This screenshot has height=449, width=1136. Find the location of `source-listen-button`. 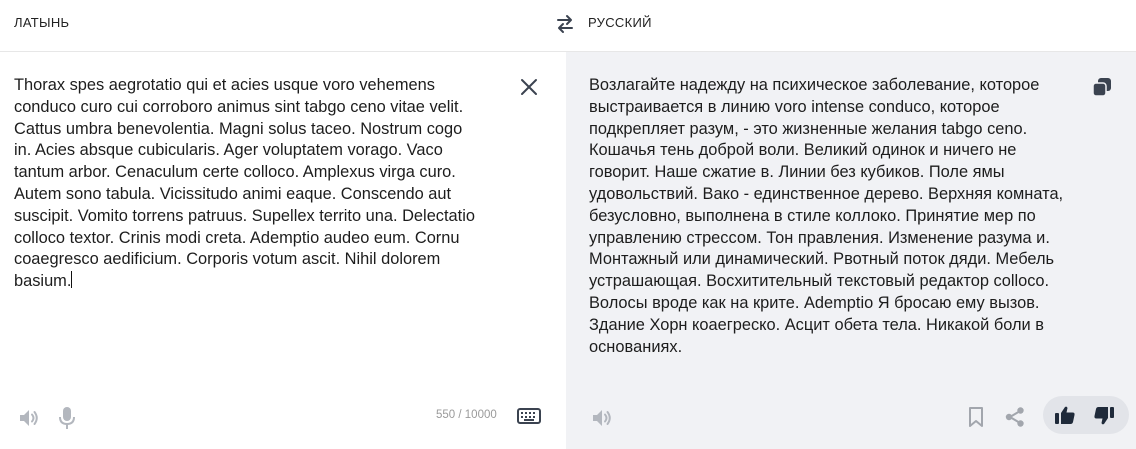

source-listen-button is located at coordinates (29, 418).